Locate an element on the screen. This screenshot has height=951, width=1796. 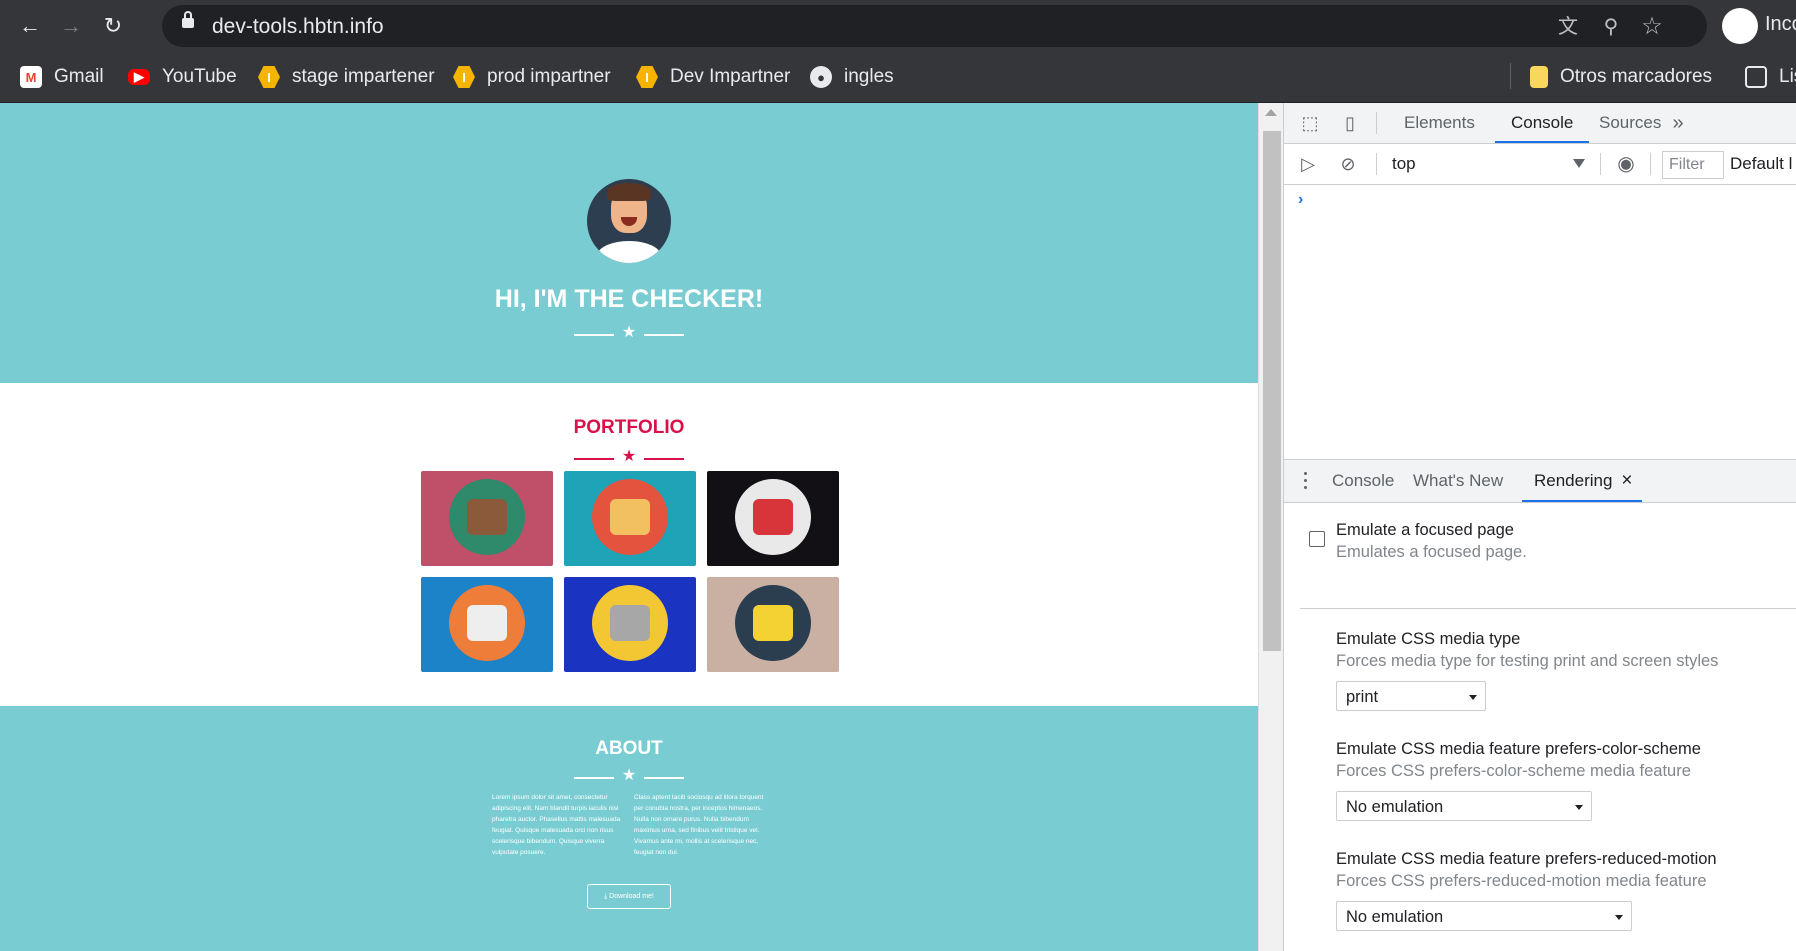
portfolio-item-submarine is located at coordinates (773, 624).